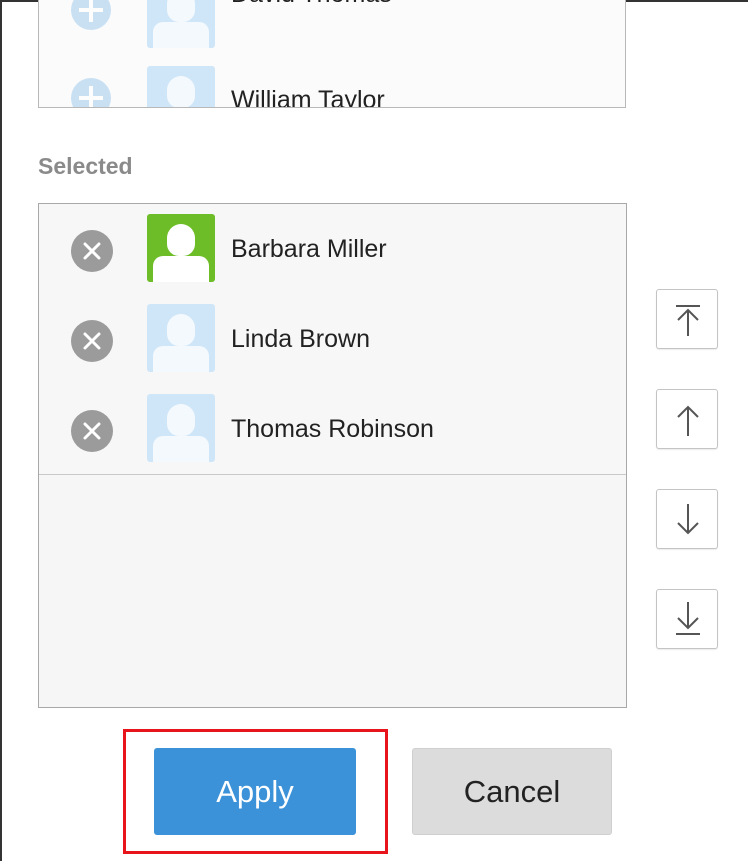 The height and width of the screenshot is (861, 748). I want to click on move-to-bottom-button, so click(687, 619).